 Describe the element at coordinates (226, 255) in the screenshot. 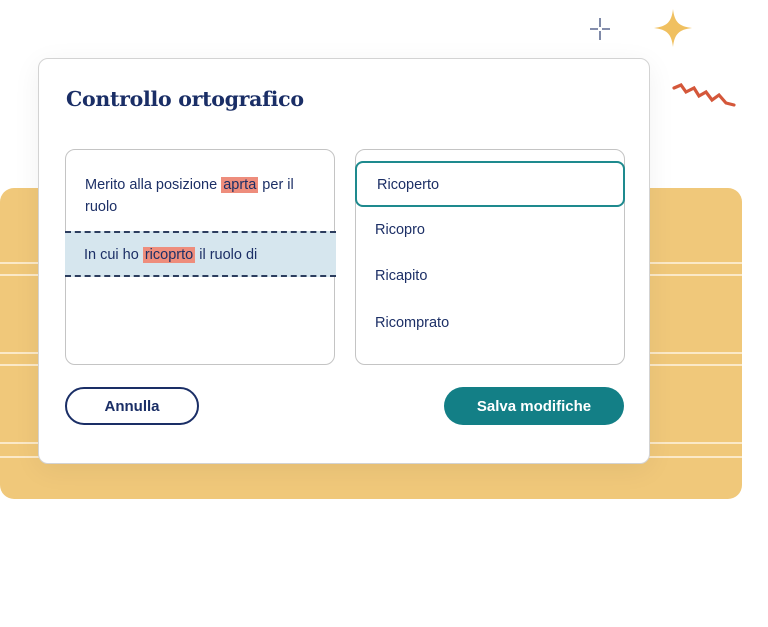

I see `sentence-text-after: il ruolo di` at that location.